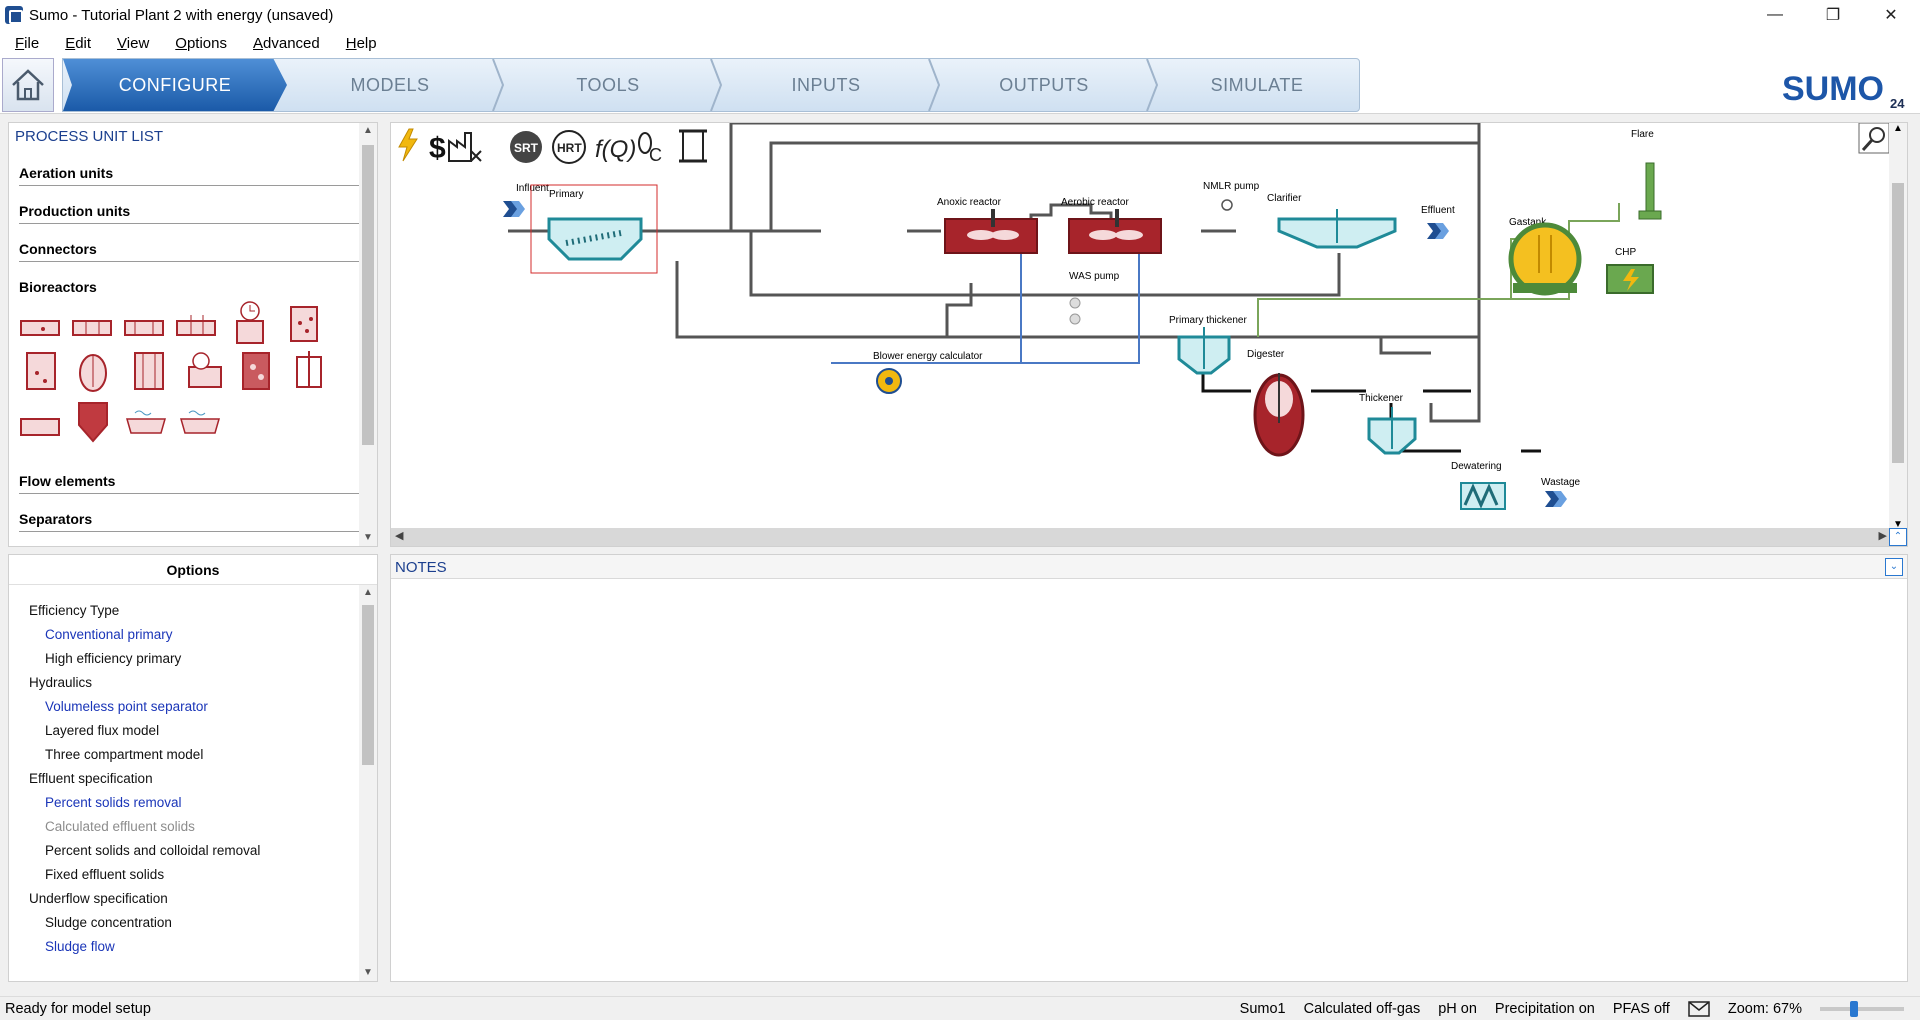 The width and height of the screenshot is (1920, 1020). I want to click on menu-file: File, so click(27, 43).